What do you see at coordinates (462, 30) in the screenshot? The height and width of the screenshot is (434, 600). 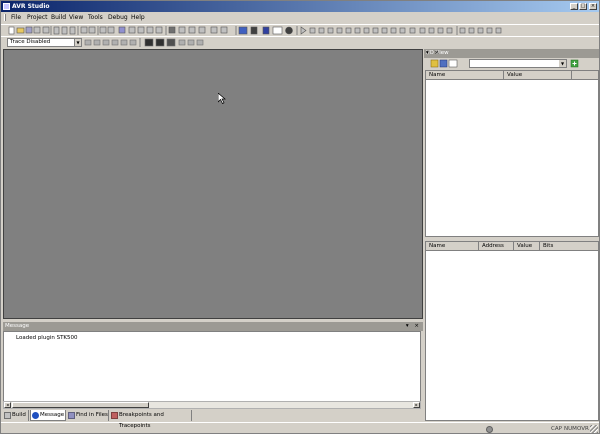 I see `io-view-icon` at bounding box center [462, 30].